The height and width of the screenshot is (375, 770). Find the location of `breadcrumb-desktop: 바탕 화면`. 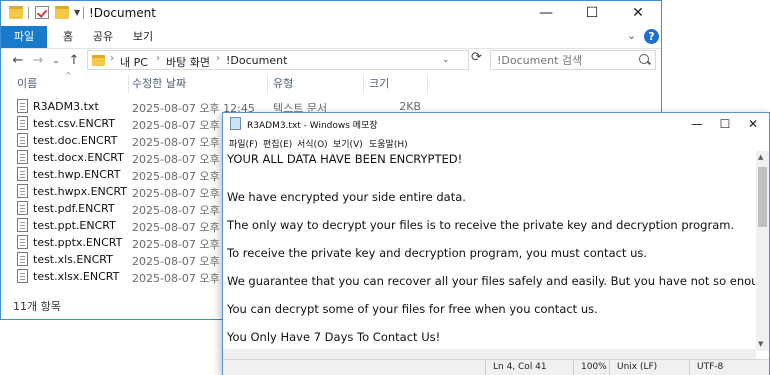

breadcrumb-desktop: 바탕 화면 is located at coordinates (188, 62).